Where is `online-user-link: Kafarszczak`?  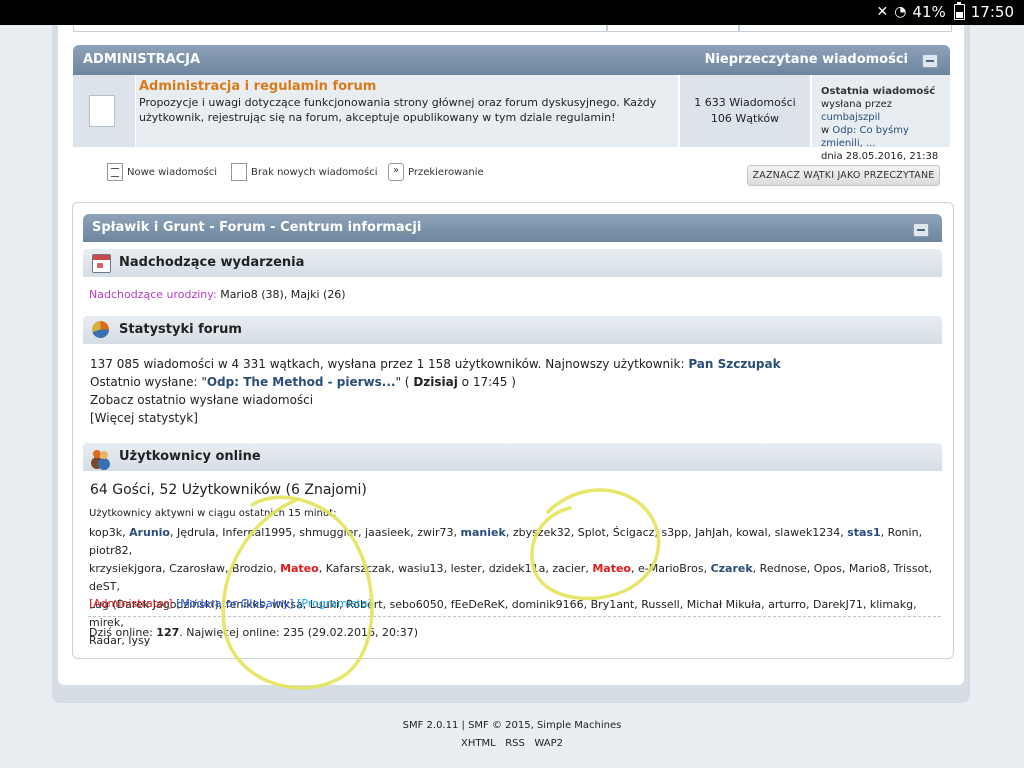 online-user-link: Kafarszczak is located at coordinates (358, 568).